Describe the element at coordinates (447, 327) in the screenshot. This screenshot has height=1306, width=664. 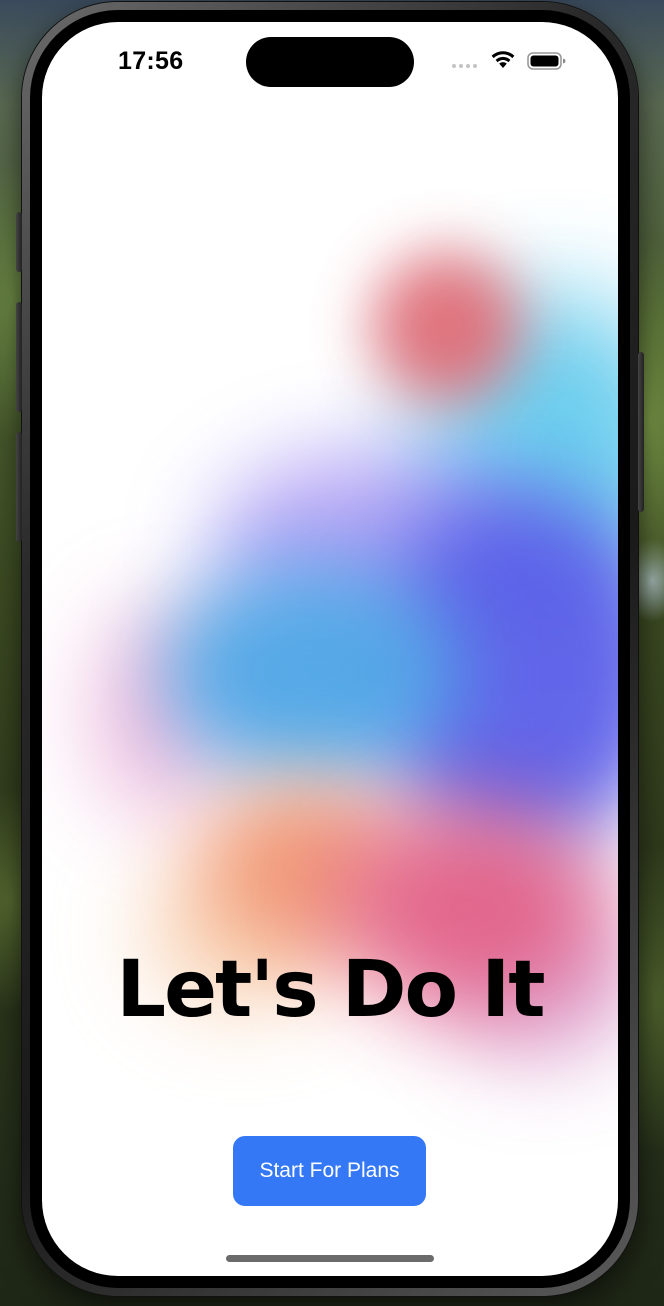
I see `gradient-blob-red` at that location.